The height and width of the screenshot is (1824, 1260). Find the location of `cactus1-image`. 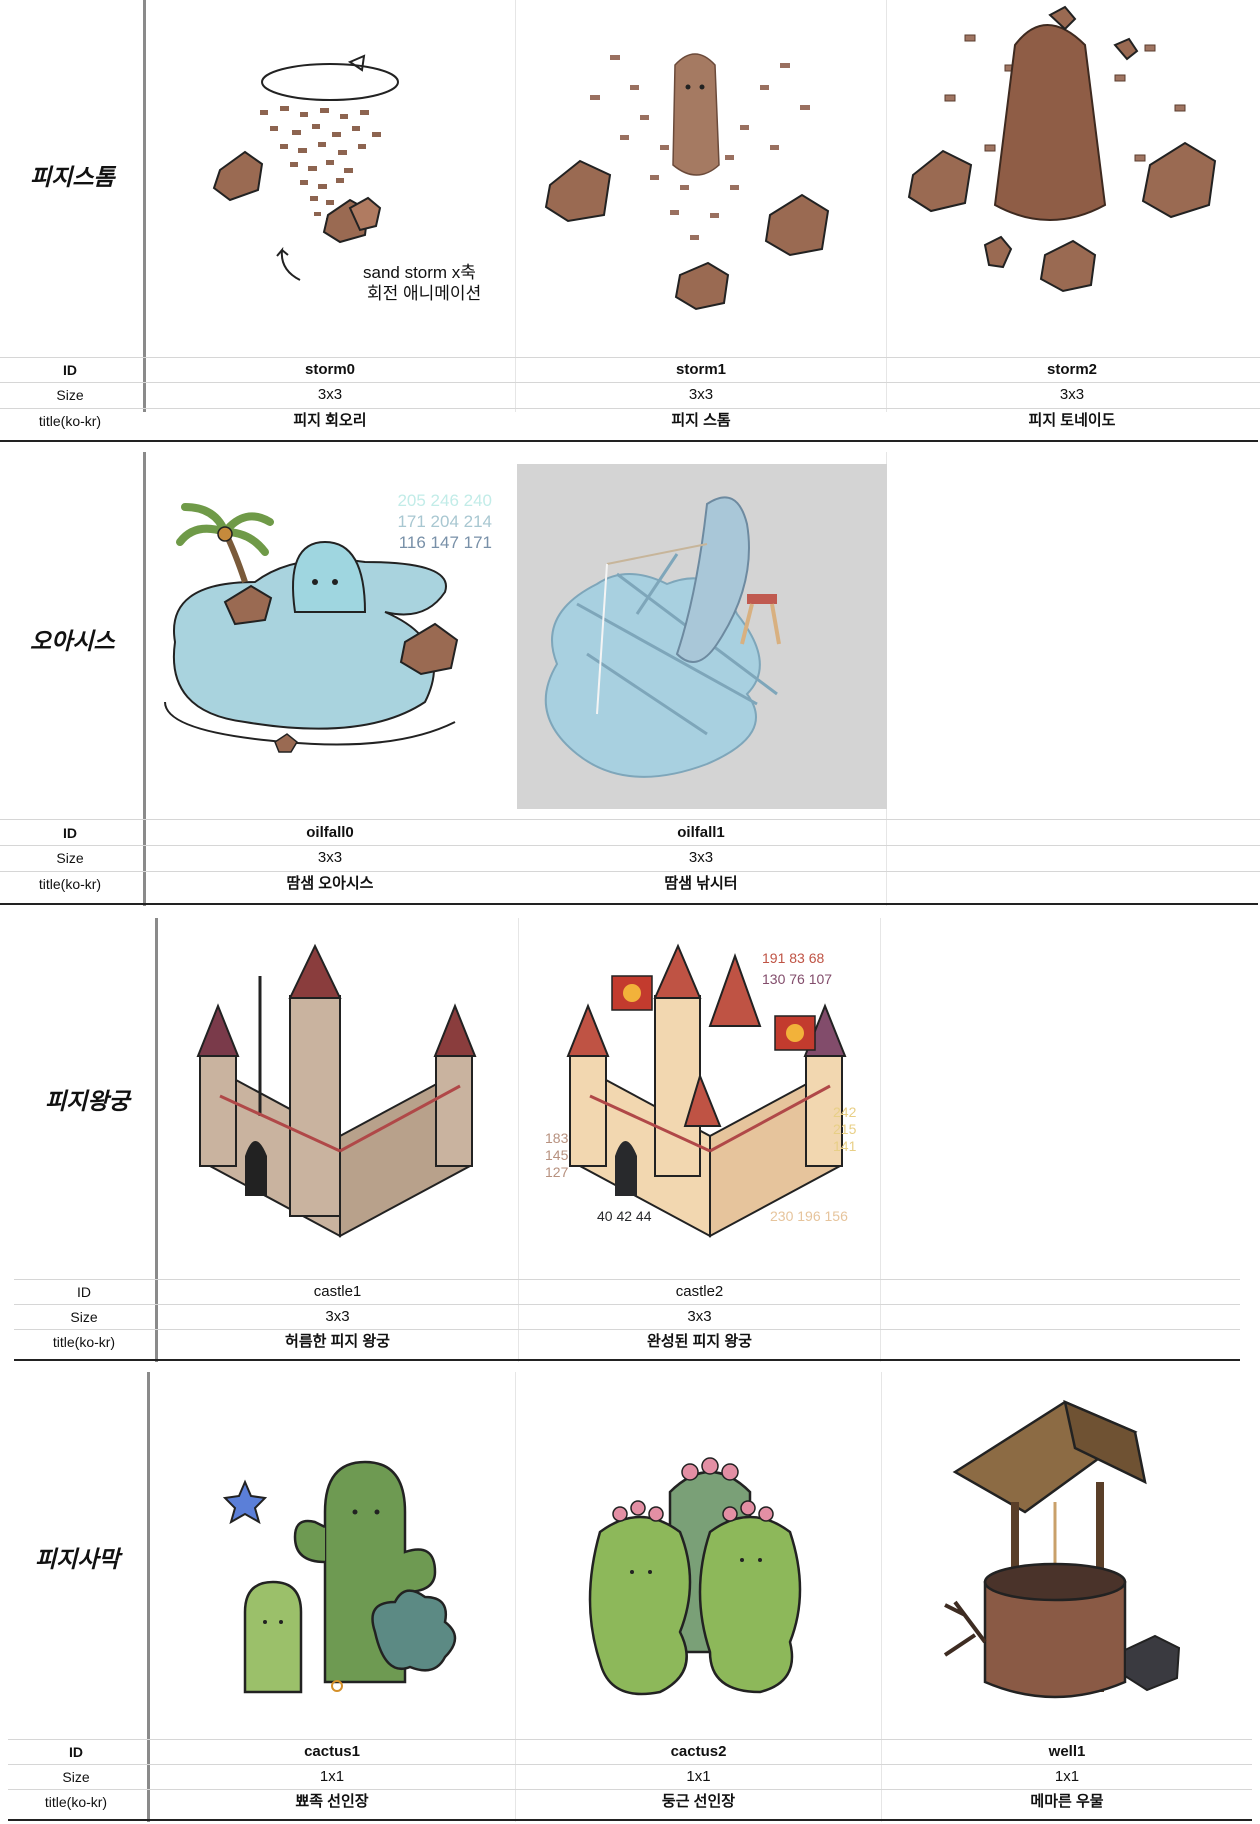

cactus1-image is located at coordinates (335, 1572).